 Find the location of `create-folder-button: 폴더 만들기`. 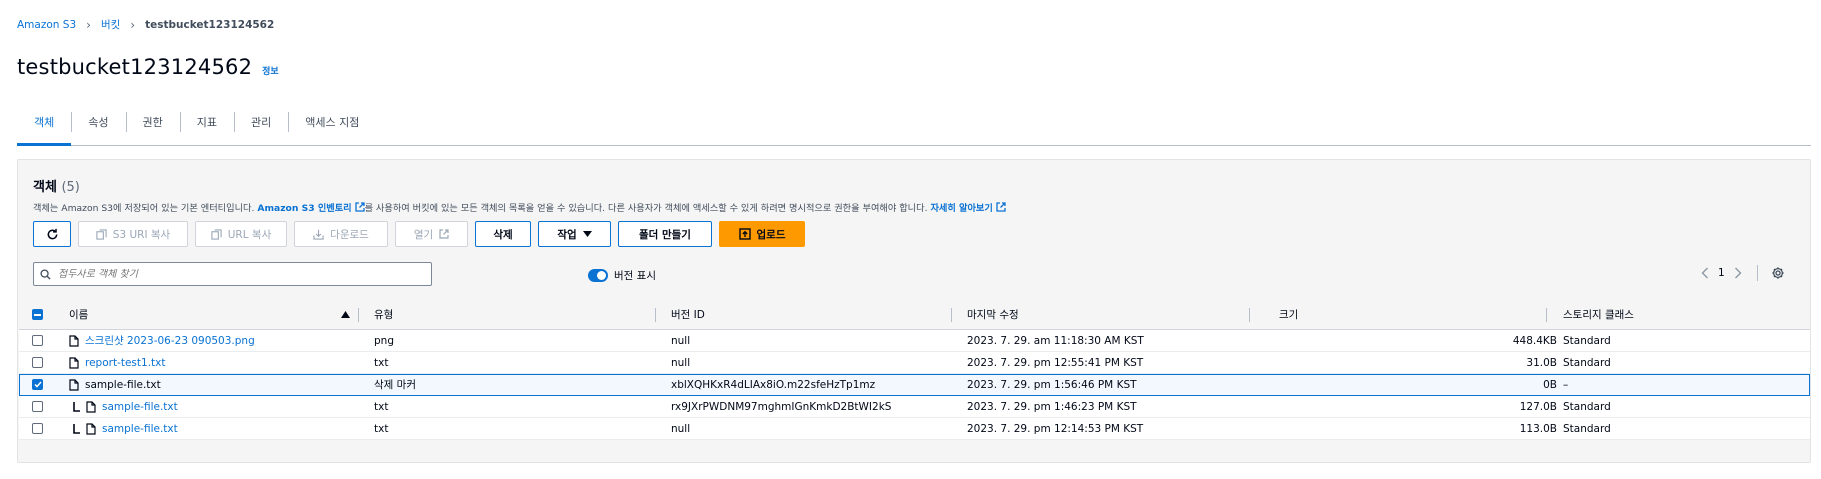

create-folder-button: 폴더 만들기 is located at coordinates (665, 234).